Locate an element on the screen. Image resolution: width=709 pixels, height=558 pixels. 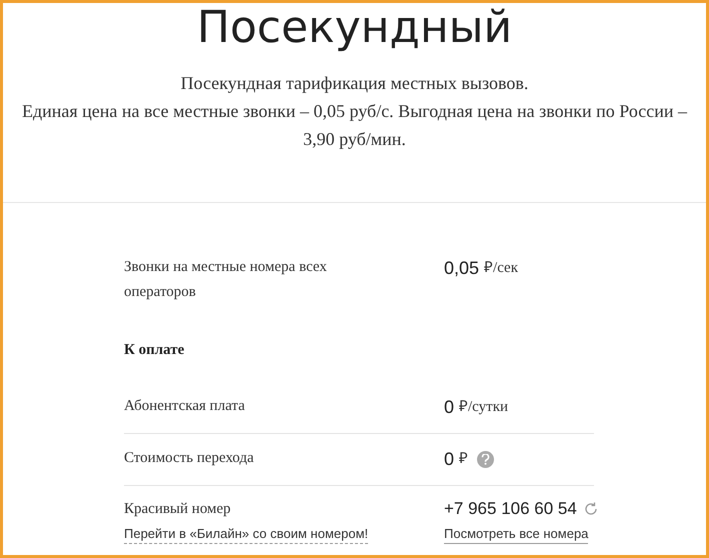
tariff-description: Посекундная тарификация местных вызовов. is located at coordinates (355, 83).